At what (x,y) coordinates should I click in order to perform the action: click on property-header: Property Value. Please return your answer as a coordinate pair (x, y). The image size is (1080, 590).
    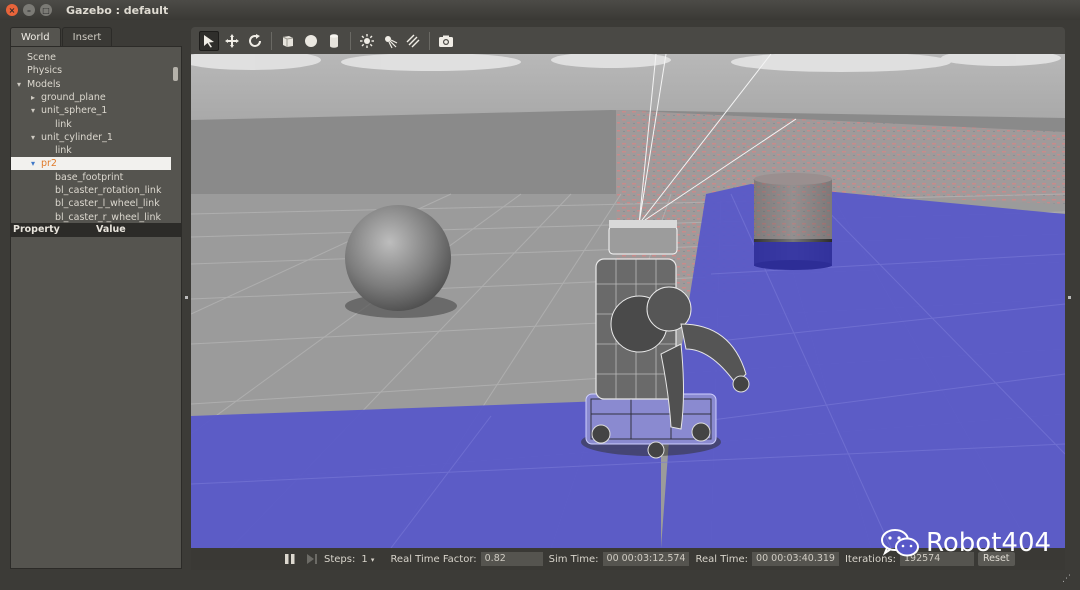
    Looking at the image, I should click on (96, 230).